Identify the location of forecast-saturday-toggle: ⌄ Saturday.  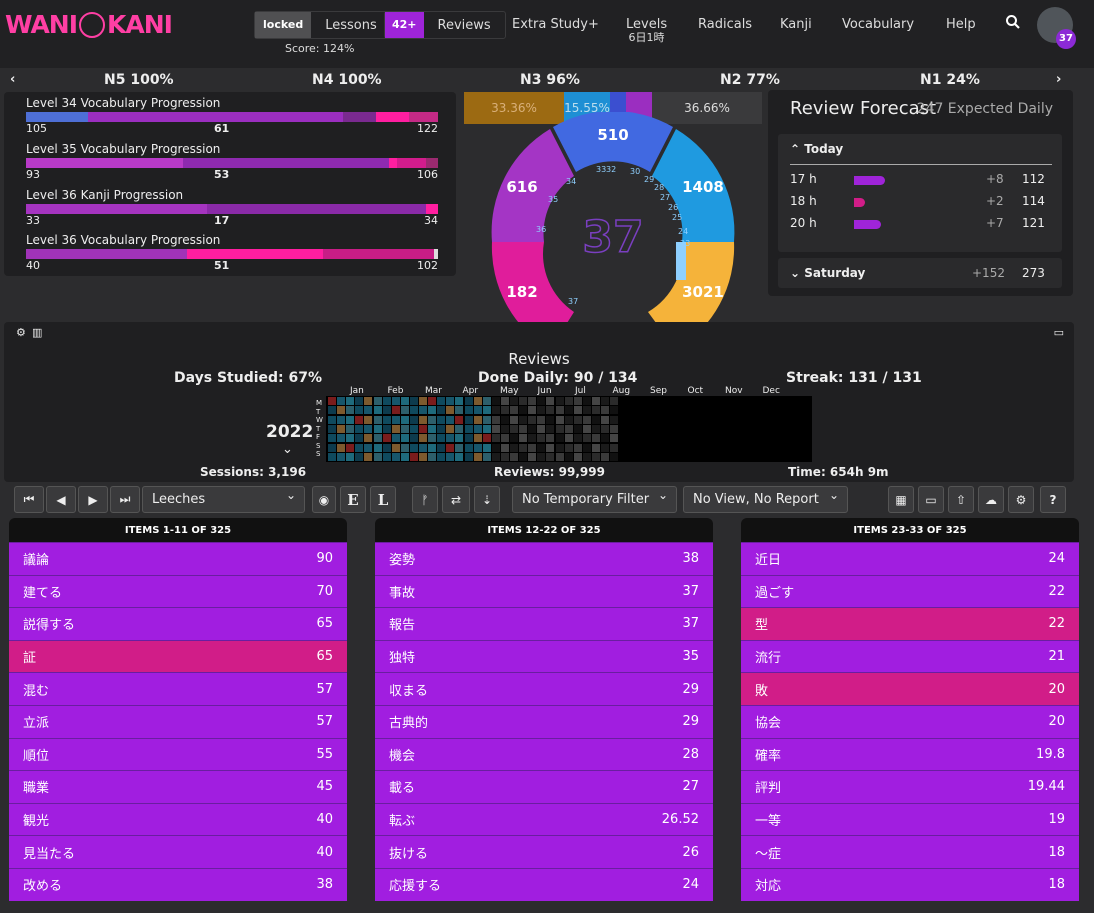
(827, 273).